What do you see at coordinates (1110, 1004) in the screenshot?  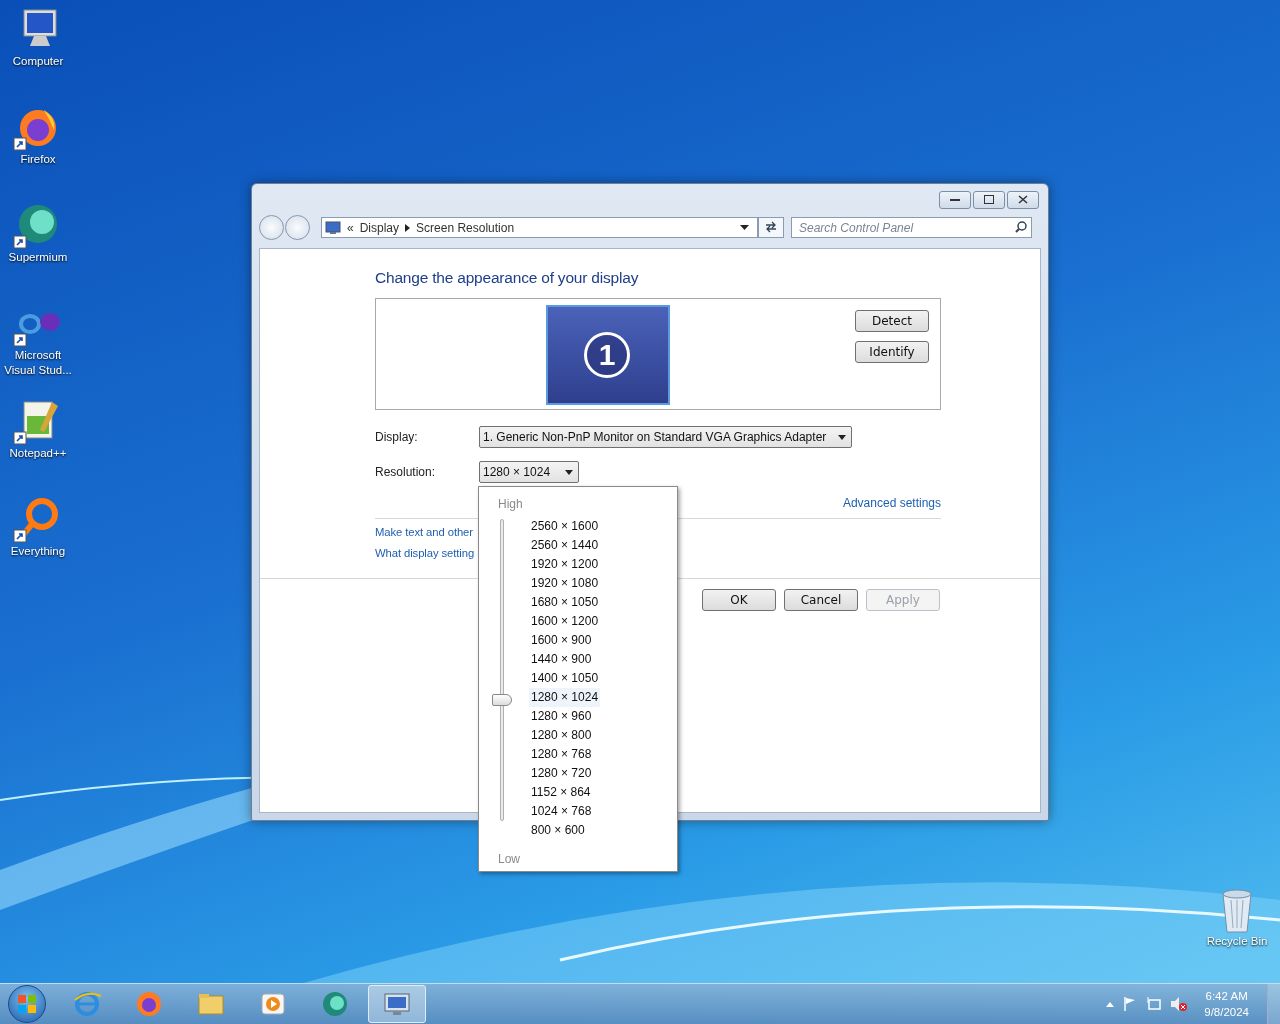 I see `chevron-up-icon` at bounding box center [1110, 1004].